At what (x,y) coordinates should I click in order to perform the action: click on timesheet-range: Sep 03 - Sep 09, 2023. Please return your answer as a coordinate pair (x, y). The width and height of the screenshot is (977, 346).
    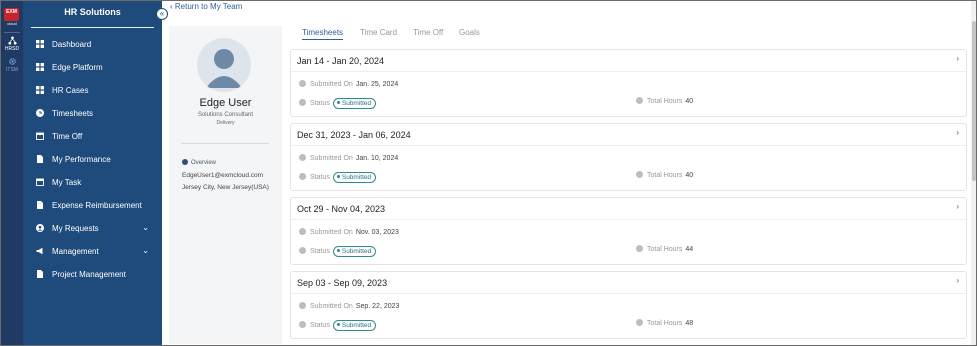
    Looking at the image, I should click on (342, 283).